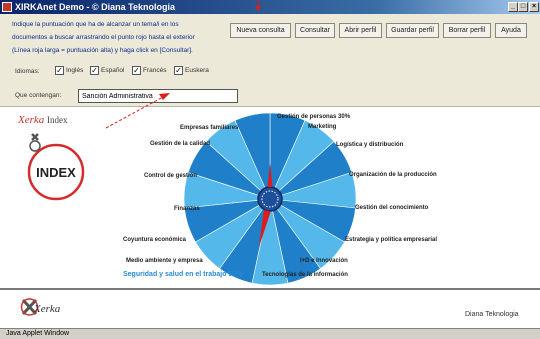 This screenshot has height=339, width=540. What do you see at coordinates (391, 240) in the screenshot?
I see `label-estrategia: Estrategia y política empresarial` at bounding box center [391, 240].